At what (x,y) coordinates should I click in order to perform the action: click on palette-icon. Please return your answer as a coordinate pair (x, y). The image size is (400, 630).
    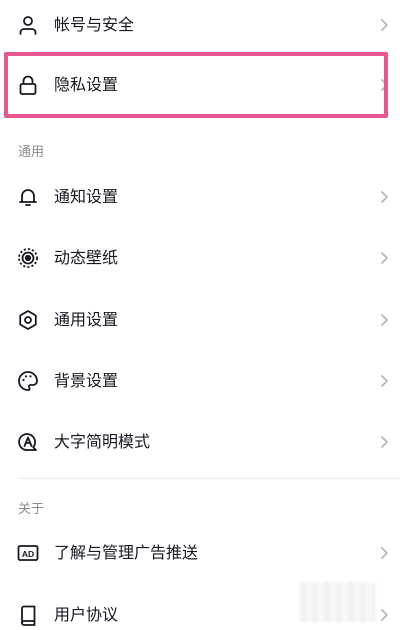
    Looking at the image, I should click on (28, 381).